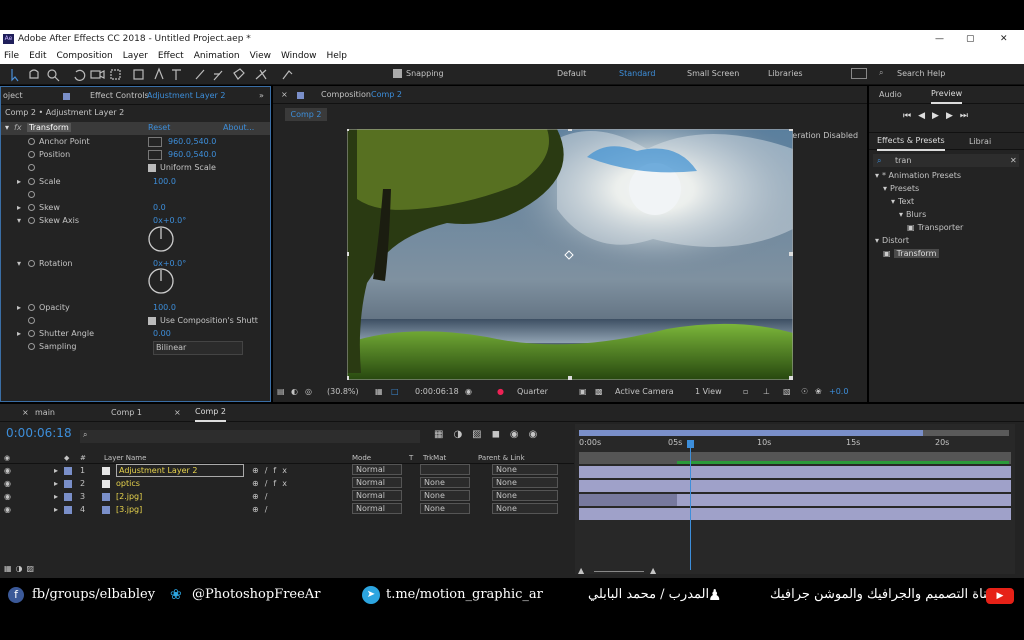 The width and height of the screenshot is (1024, 640). I want to click on layer-row: ◉ ▸ 2 optics ⊕/fx Normal None None, so click(287, 483).